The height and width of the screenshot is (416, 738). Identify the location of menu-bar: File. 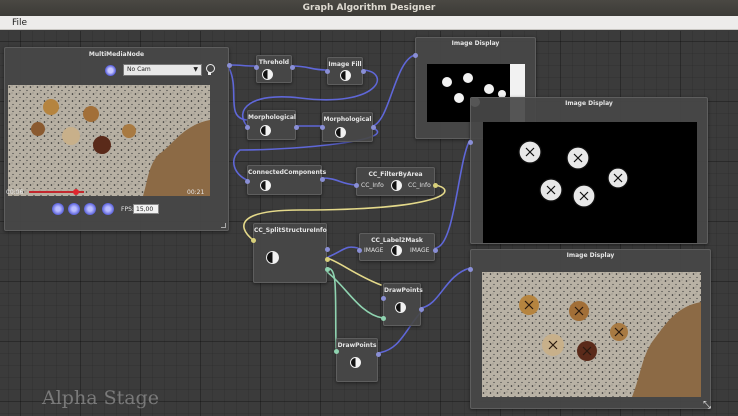
(369, 23).